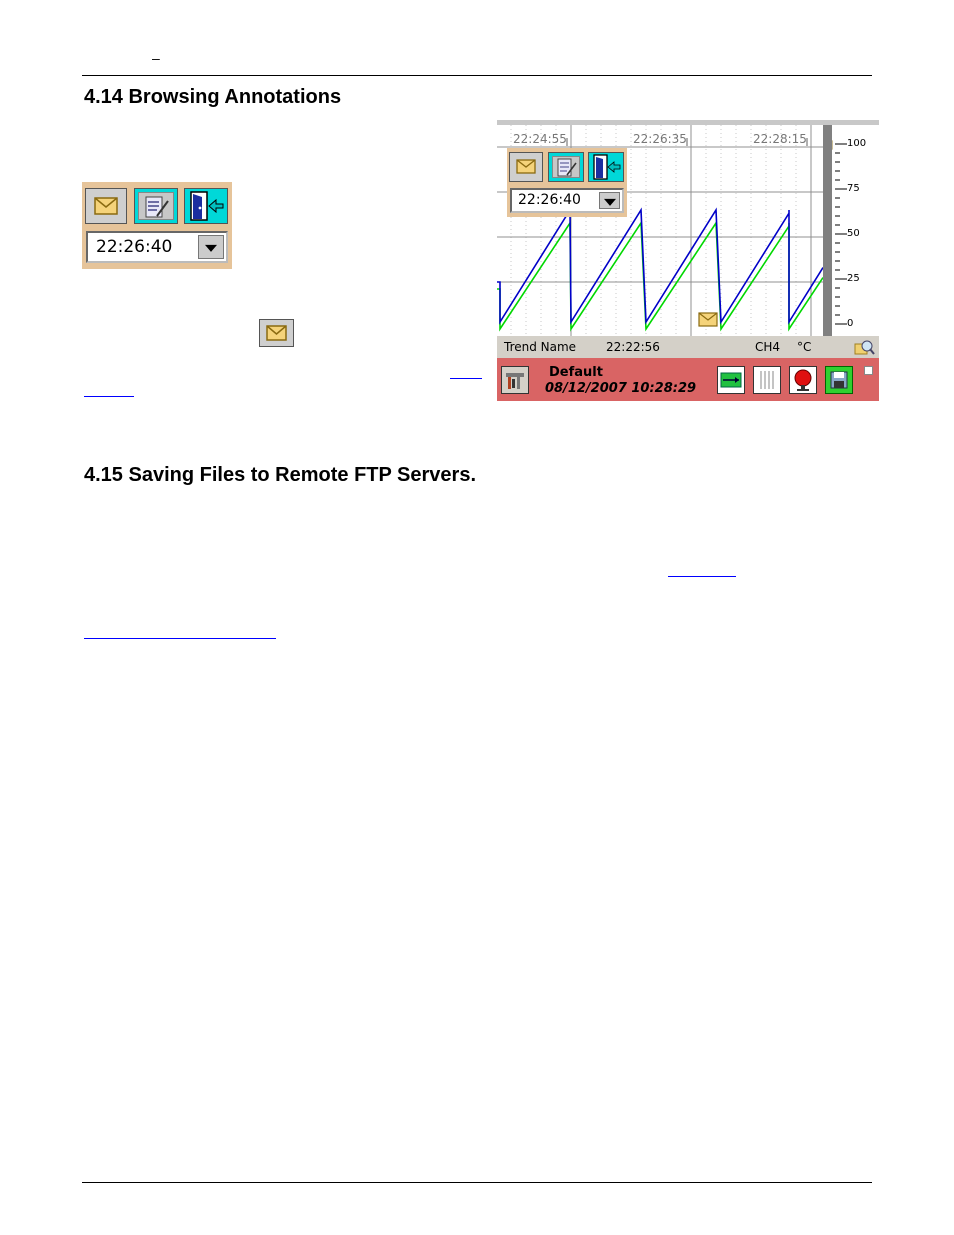  Describe the element at coordinates (804, 347) in the screenshot. I see `unit-label: °C` at that location.